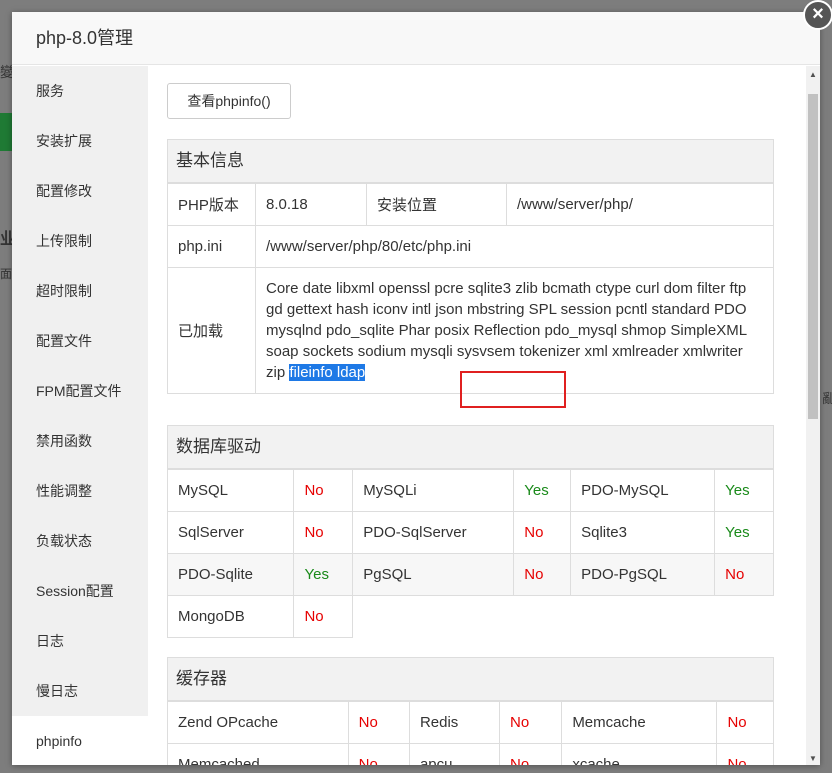  What do you see at coordinates (80, 341) in the screenshot?
I see `sidebar-item: 配置文件` at bounding box center [80, 341].